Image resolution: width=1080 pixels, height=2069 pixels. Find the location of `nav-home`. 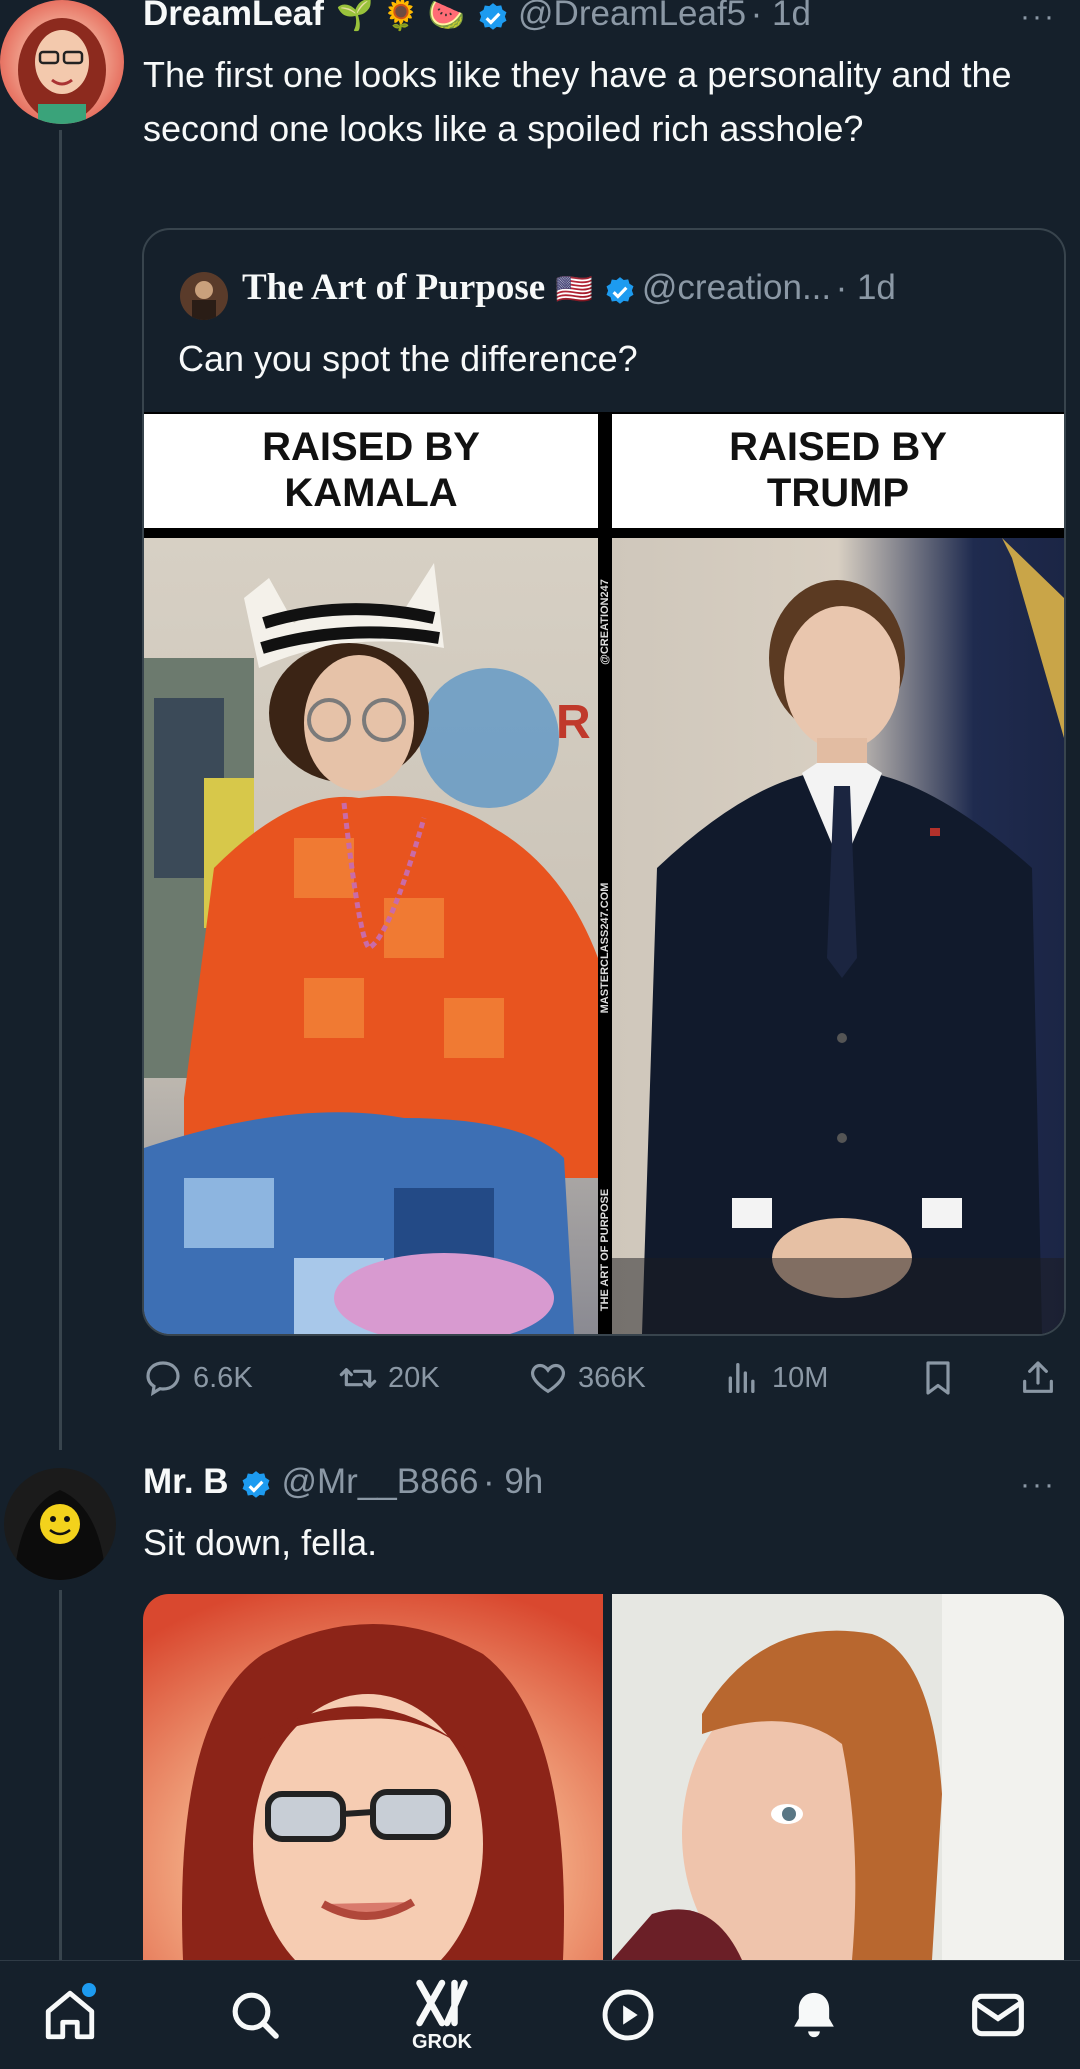

nav-home is located at coordinates (70, 2015).